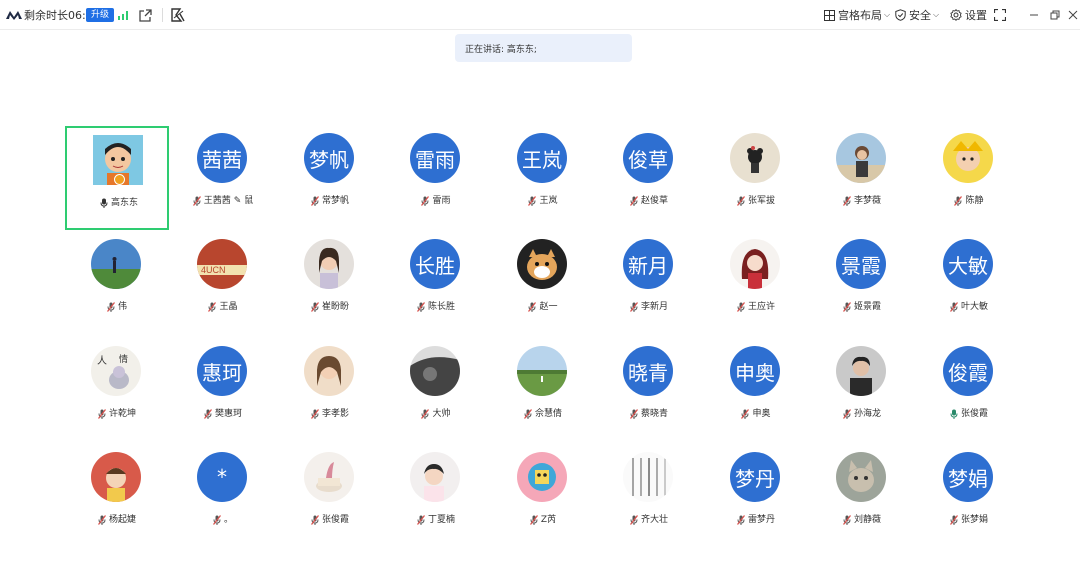  I want to click on fullscreen-icon, so click(1000, 15).